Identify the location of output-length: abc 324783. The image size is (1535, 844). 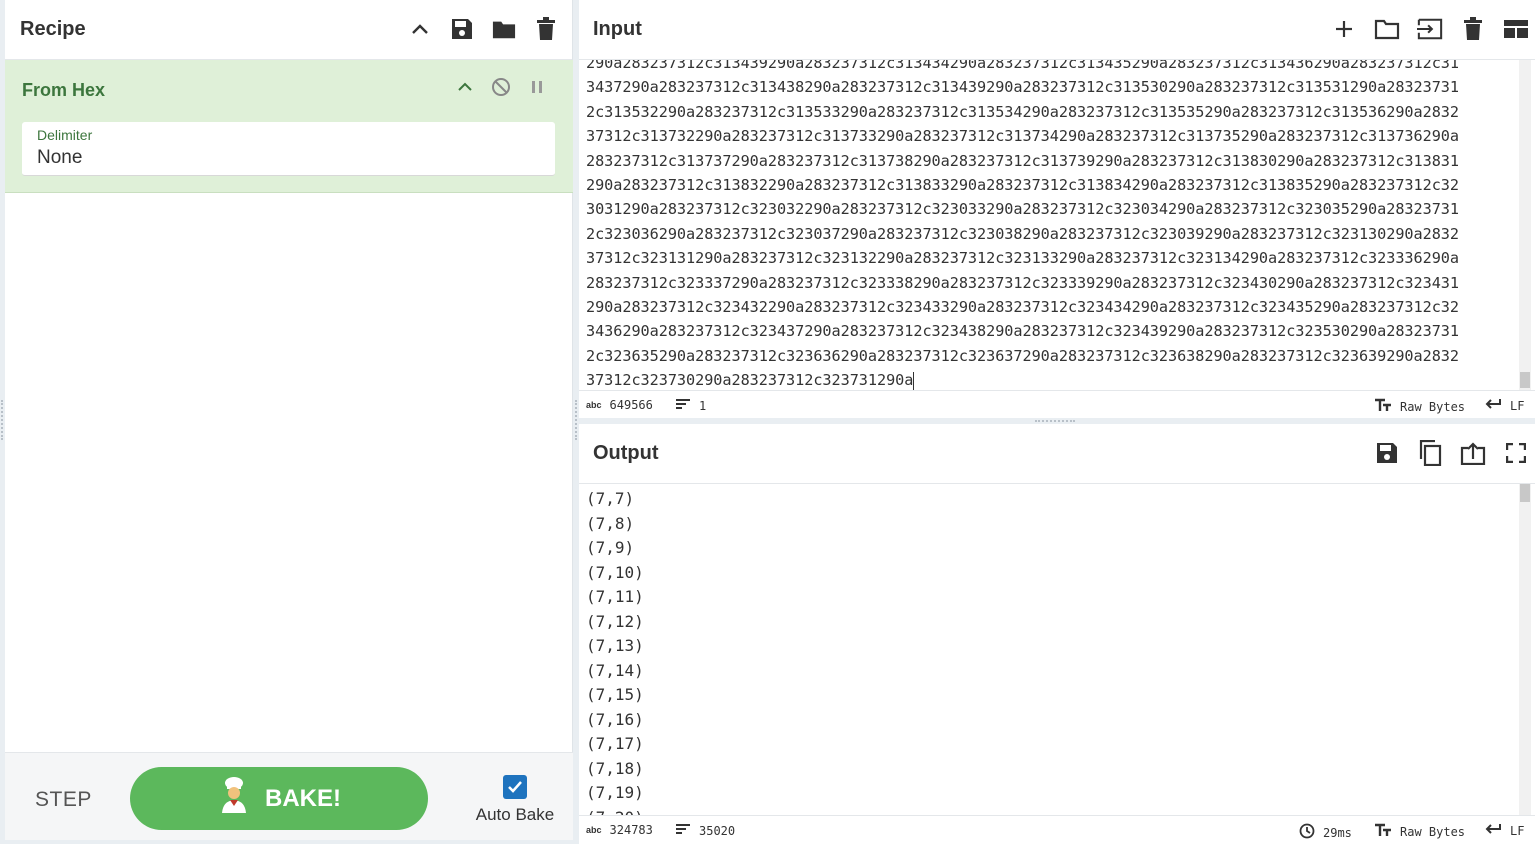
(619, 830).